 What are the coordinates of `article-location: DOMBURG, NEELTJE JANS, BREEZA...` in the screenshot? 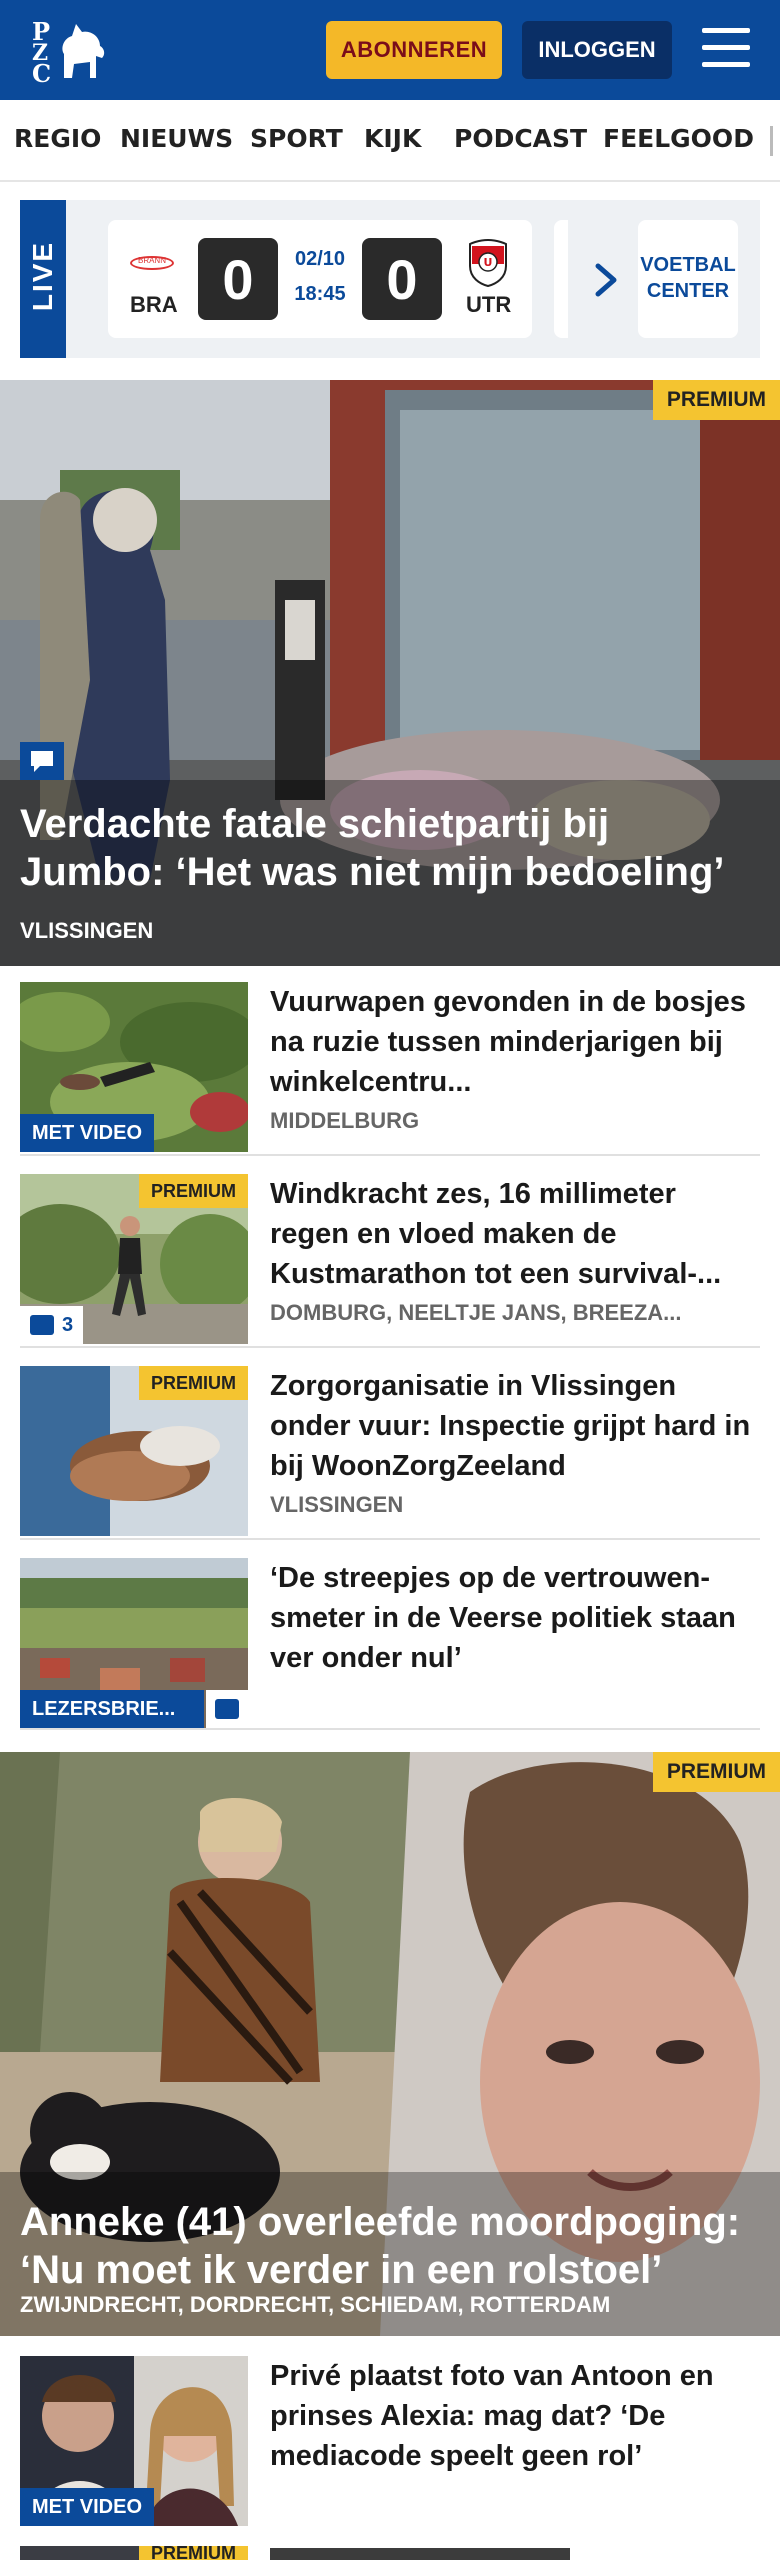 It's located at (476, 1312).